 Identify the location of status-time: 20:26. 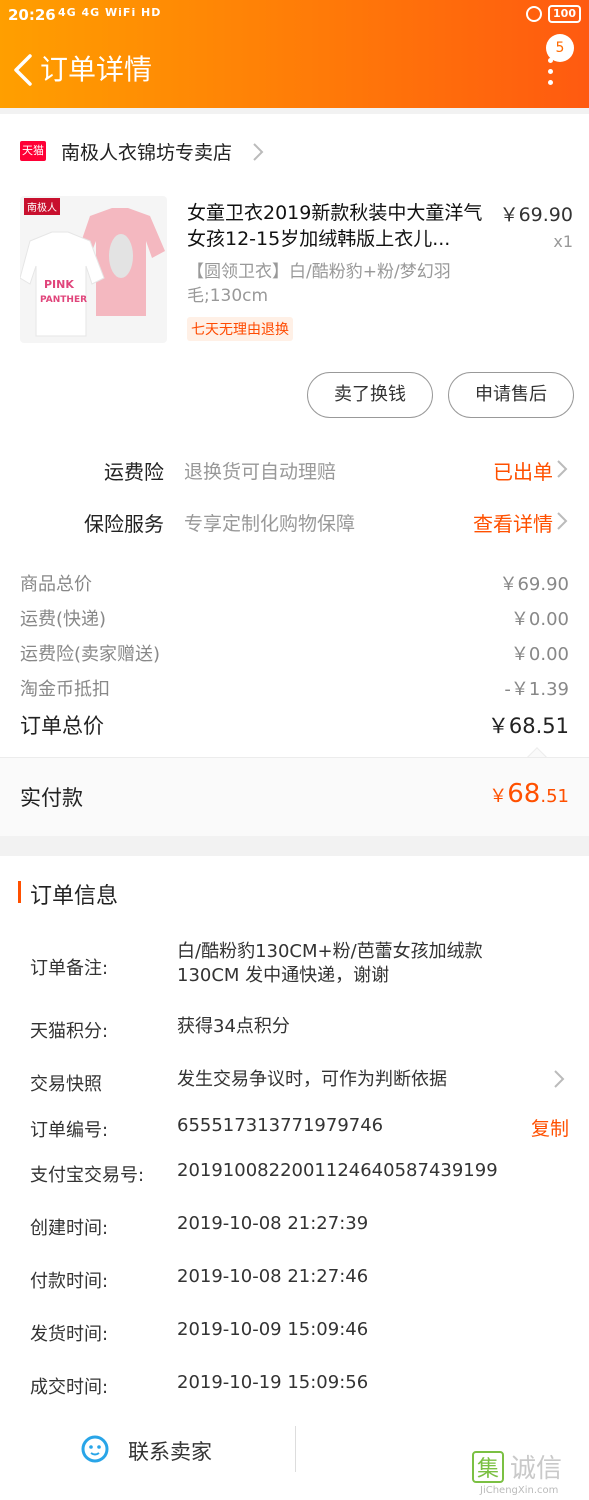
(32, 15).